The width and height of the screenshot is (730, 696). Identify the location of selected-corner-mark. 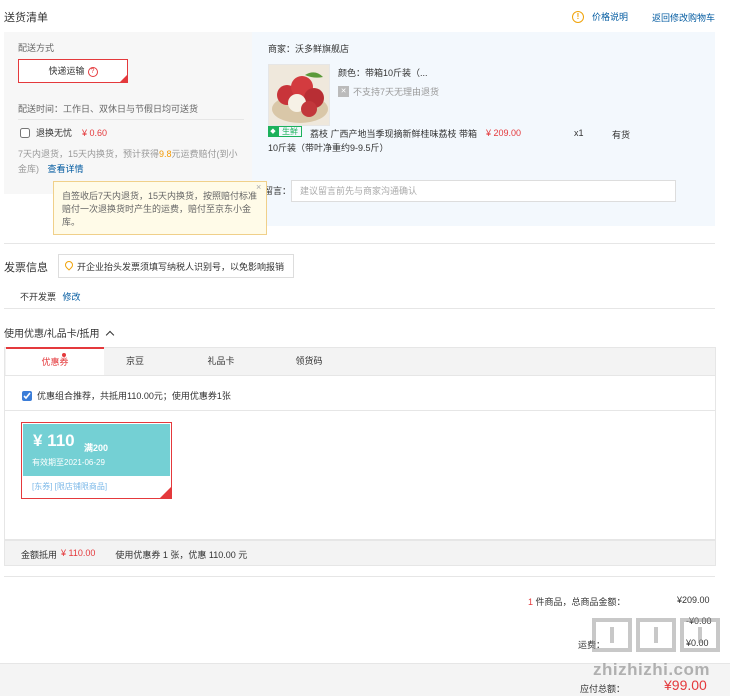
(123, 78).